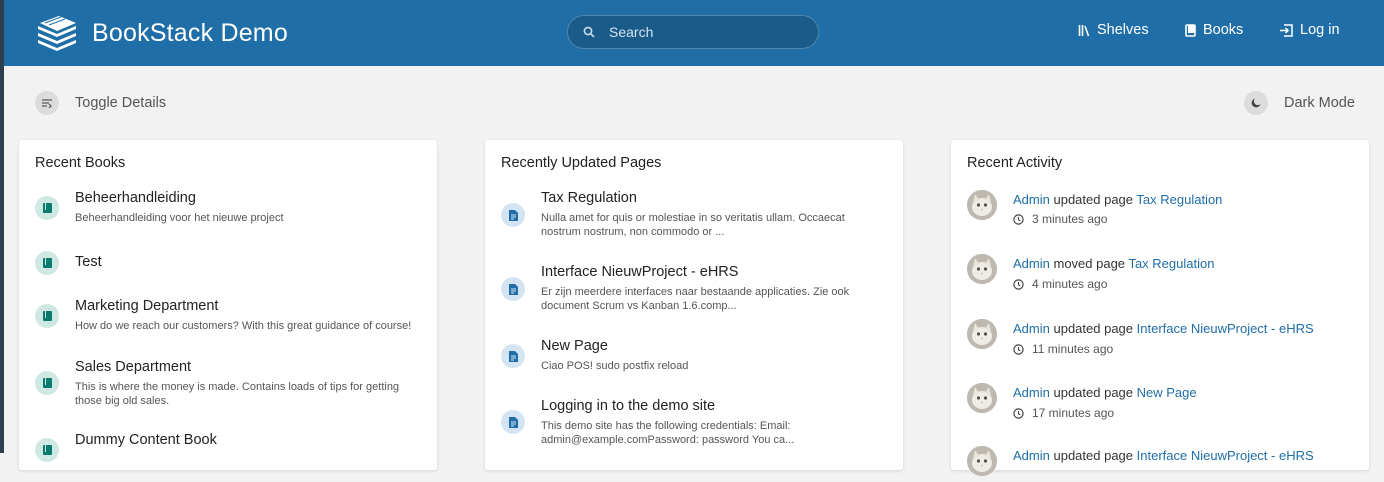 This screenshot has width=1384, height=482. What do you see at coordinates (1073, 413) in the screenshot?
I see `activity-time-label: 17 minutes ago` at bounding box center [1073, 413].